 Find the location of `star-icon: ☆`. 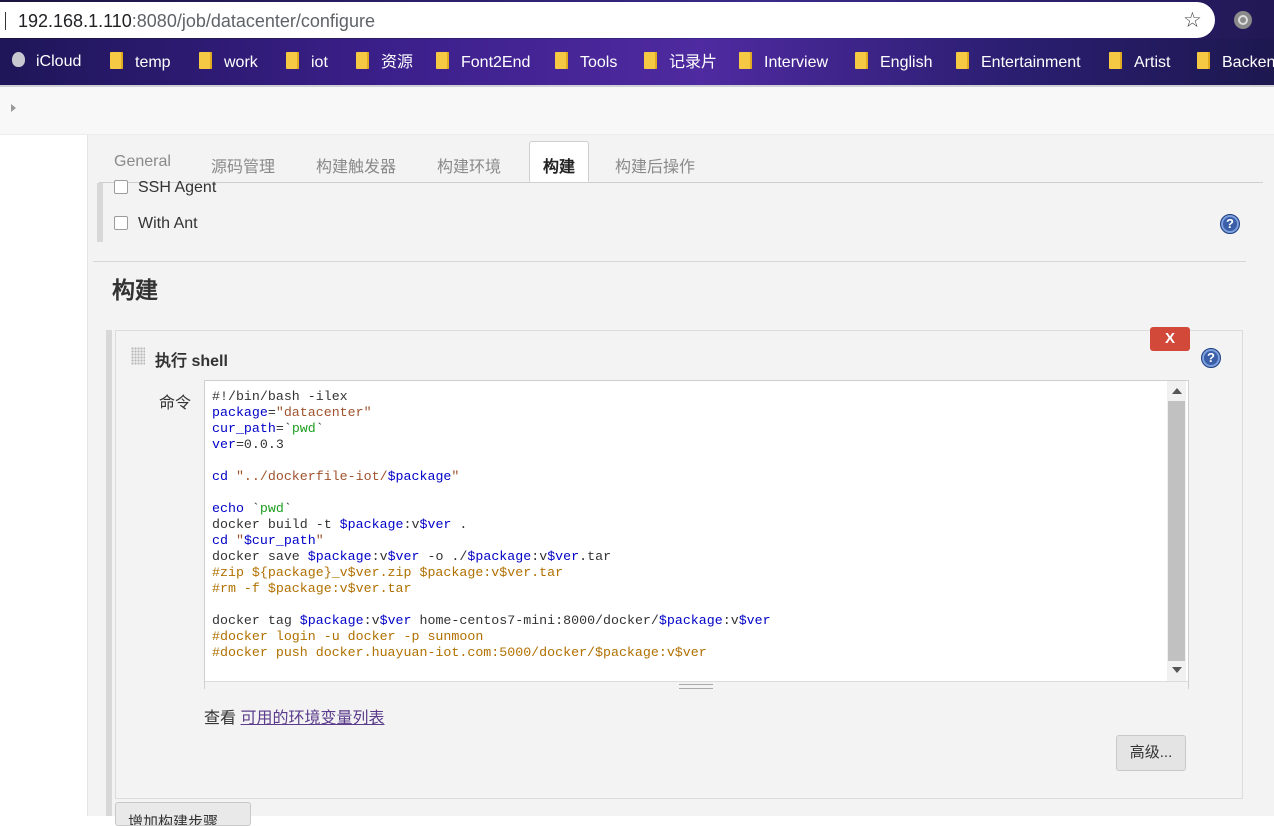

star-icon: ☆ is located at coordinates (1192, 20).